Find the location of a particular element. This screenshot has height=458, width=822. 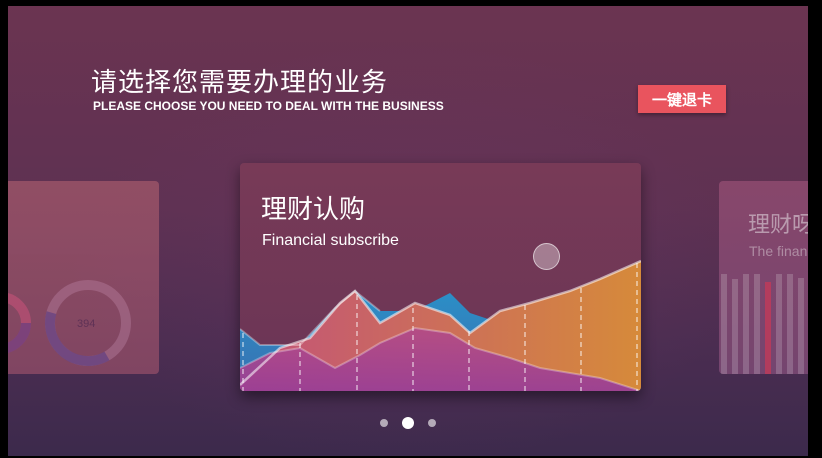

card-subtitle: Financial subscribe is located at coordinates (330, 240).